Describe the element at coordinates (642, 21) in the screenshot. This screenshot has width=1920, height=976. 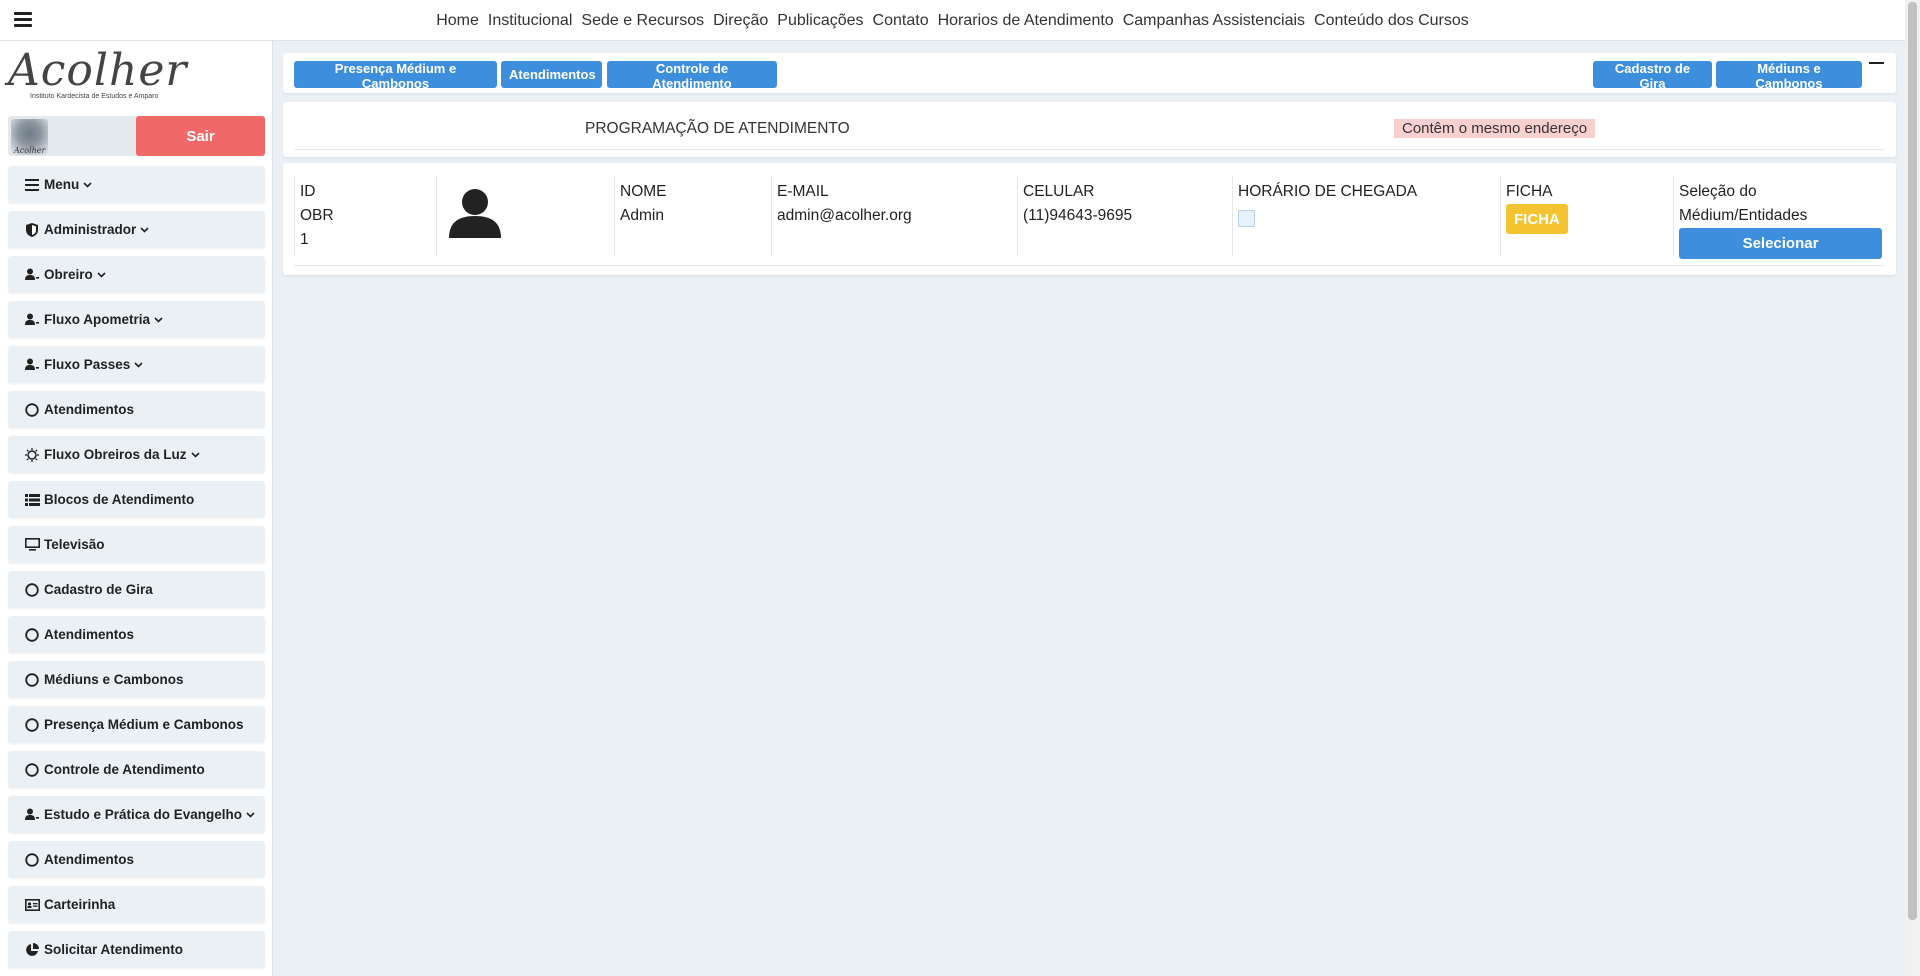
I see `nav-link-sede-recursos: Sede e Recursos` at that location.